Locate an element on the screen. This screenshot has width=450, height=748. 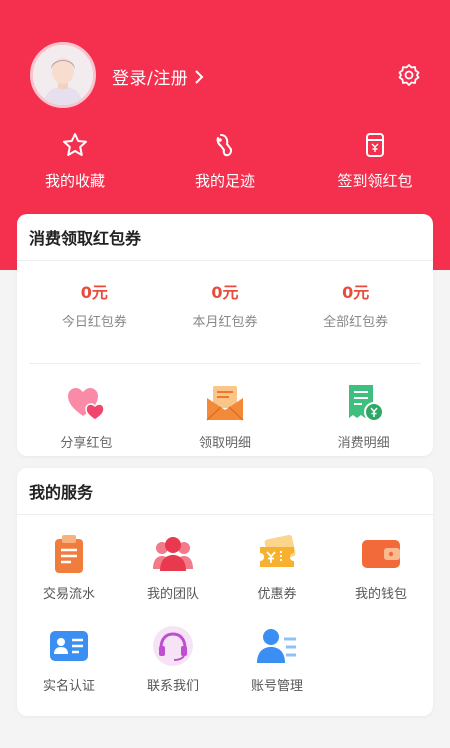
share-red-packet-button: 分享红包 is located at coordinates (86, 416).